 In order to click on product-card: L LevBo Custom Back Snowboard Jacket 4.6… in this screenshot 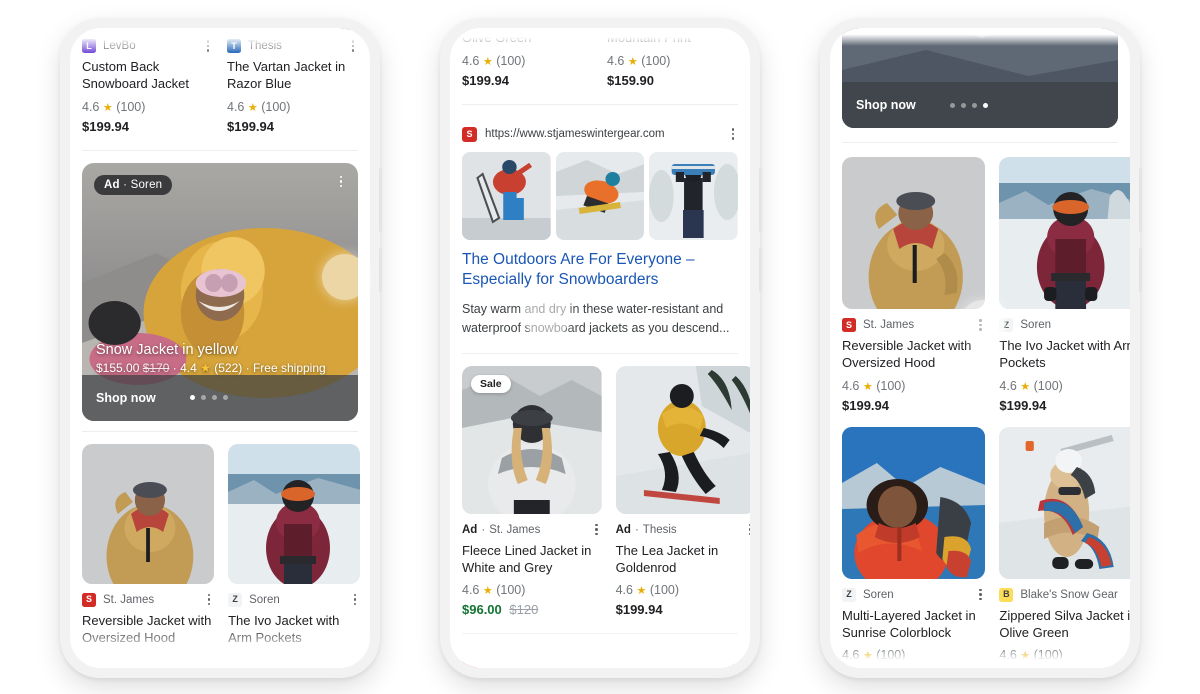, I will do `click(147, 84)`.